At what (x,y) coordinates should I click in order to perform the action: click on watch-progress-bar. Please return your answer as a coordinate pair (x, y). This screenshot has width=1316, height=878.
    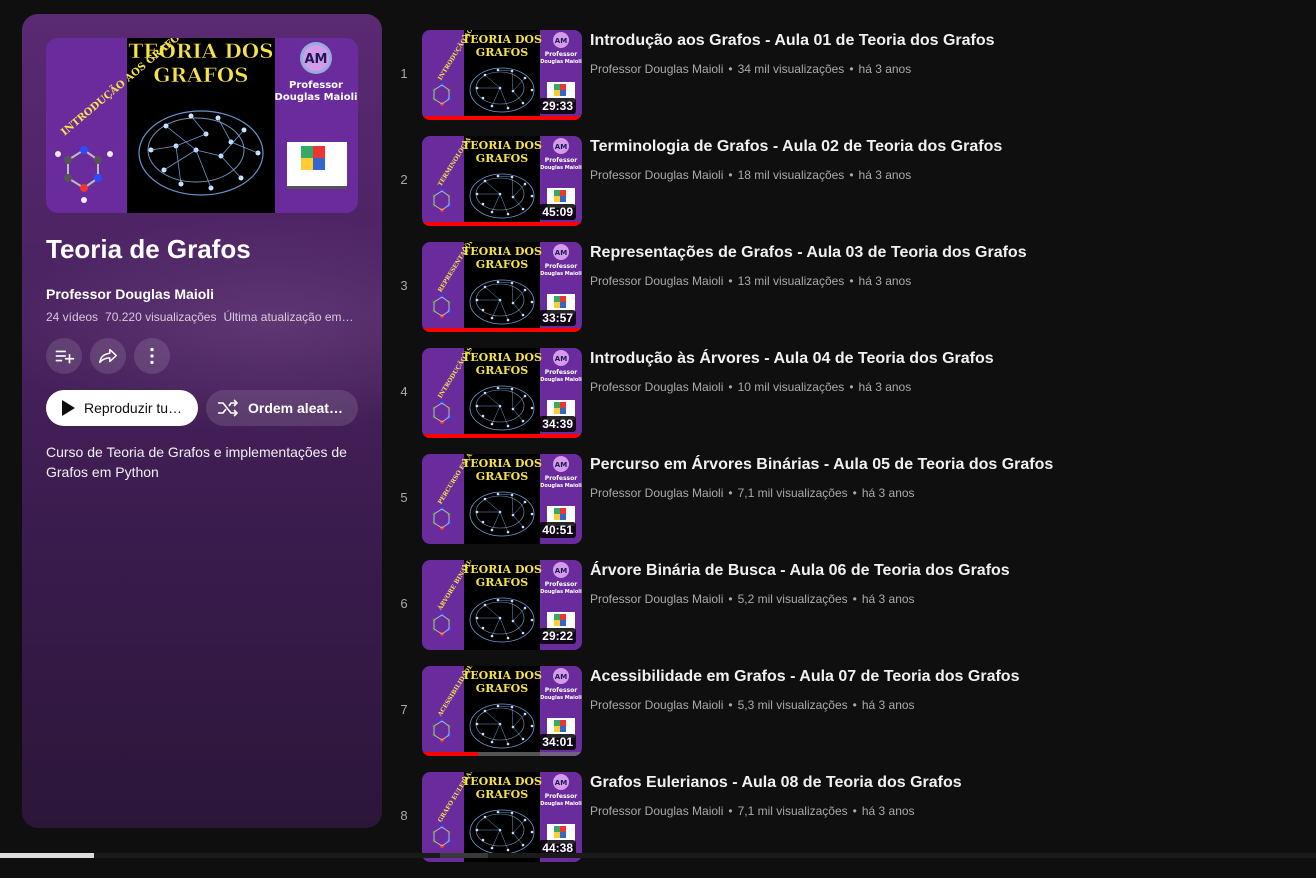
    Looking at the image, I should click on (502, 436).